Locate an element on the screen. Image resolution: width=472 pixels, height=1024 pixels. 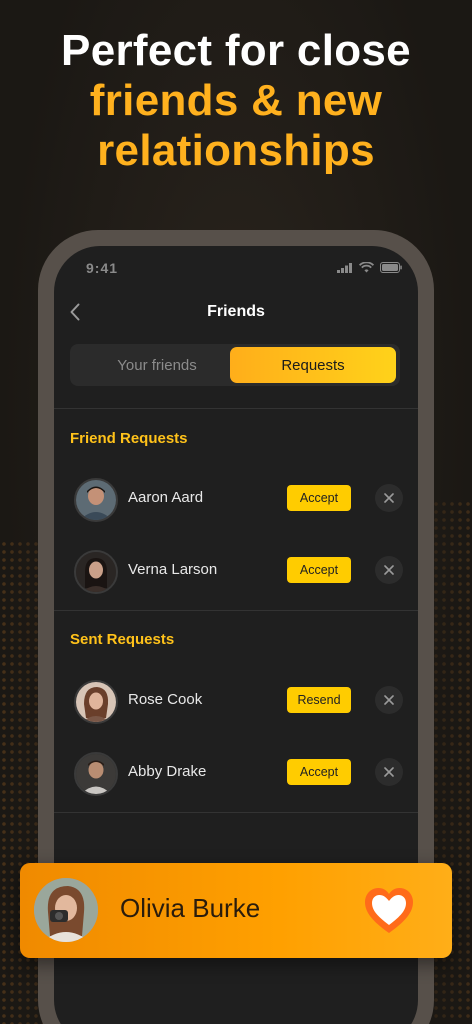
match-notification-card: Olivia Burke is located at coordinates (236, 910).